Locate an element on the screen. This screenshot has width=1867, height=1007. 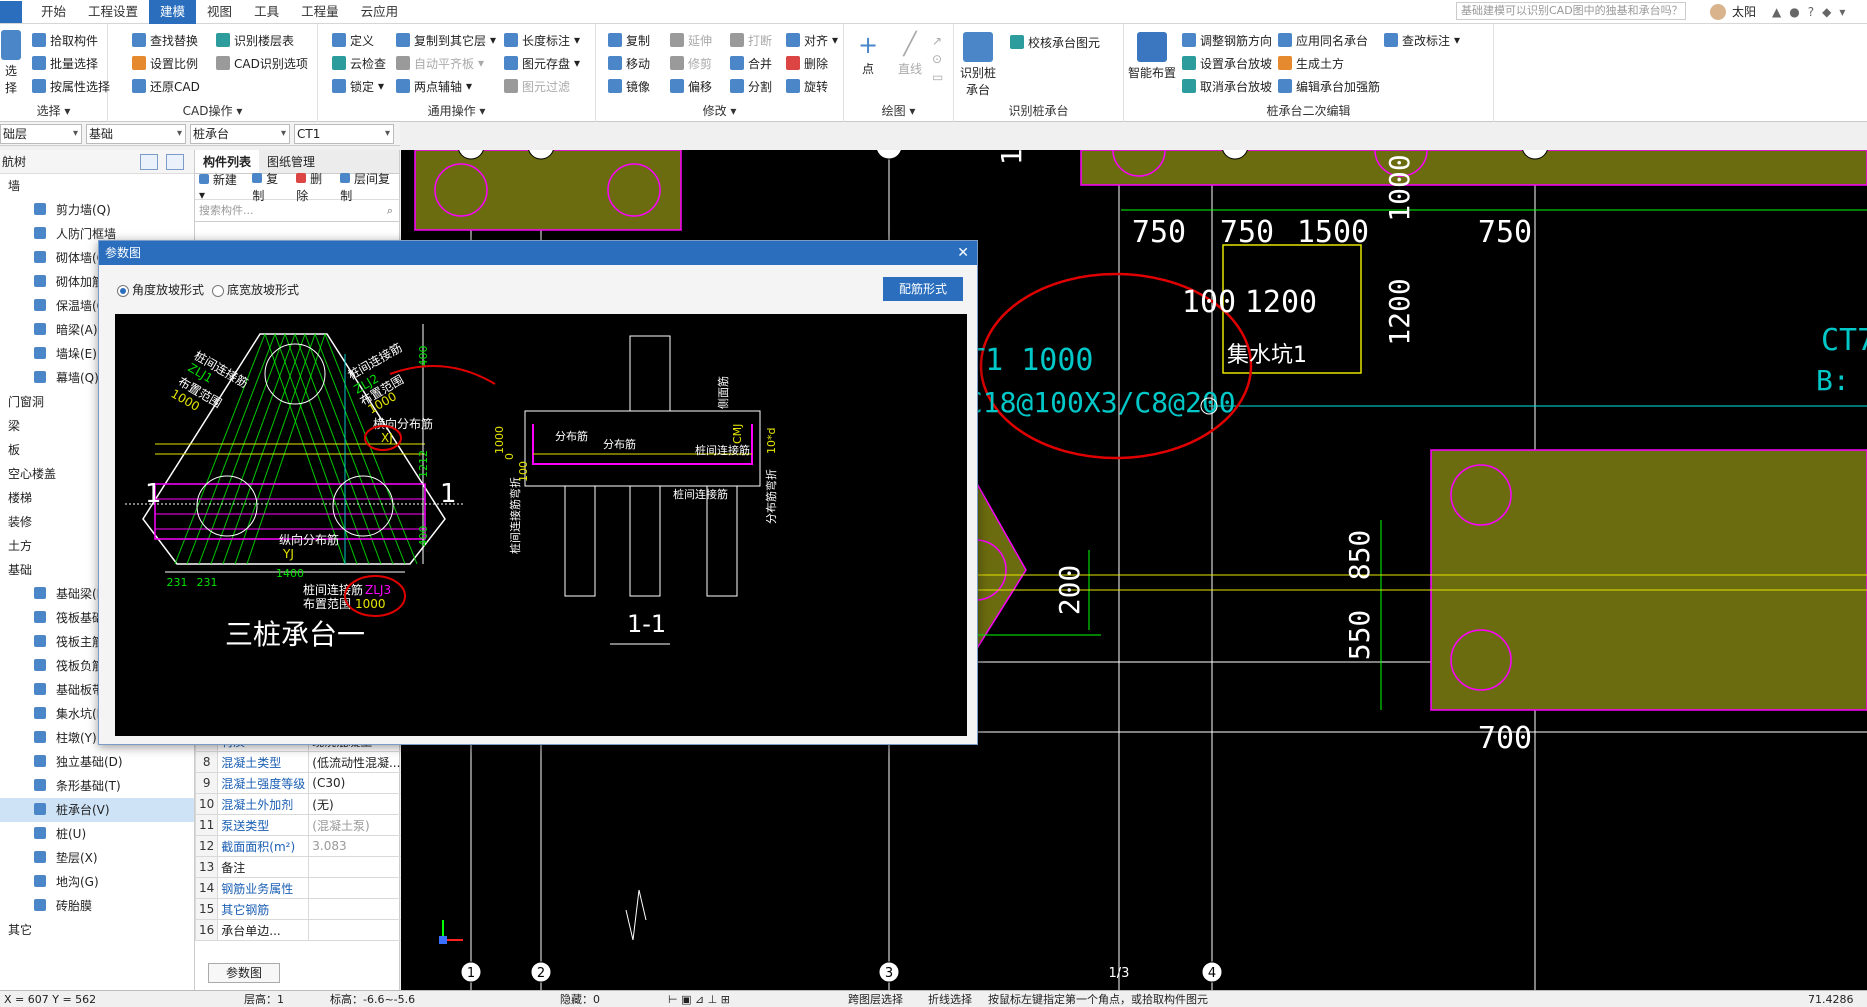
property-row: 9 混凝土强度等级 (C30) is located at coordinates (309, 783).